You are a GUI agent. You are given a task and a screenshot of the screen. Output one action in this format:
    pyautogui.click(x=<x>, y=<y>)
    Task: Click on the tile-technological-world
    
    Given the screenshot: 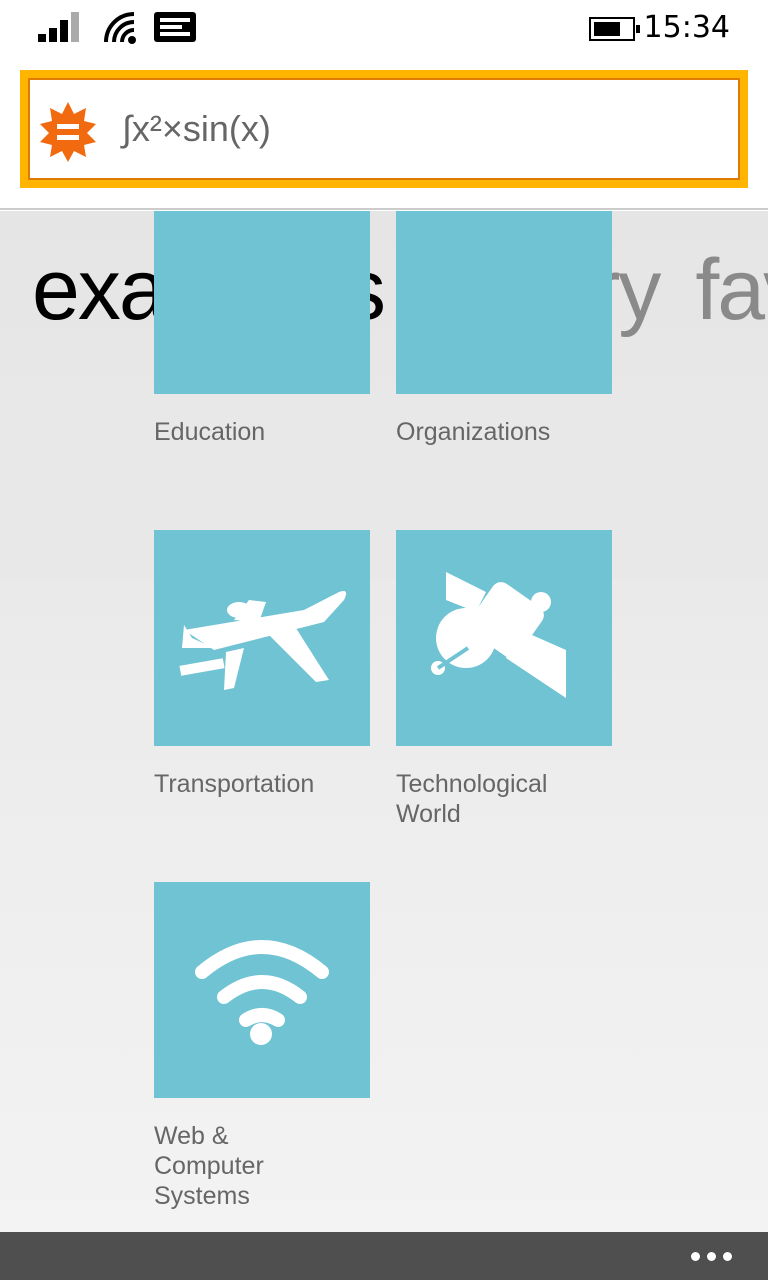 What is the action you would take?
    pyautogui.click(x=504, y=638)
    